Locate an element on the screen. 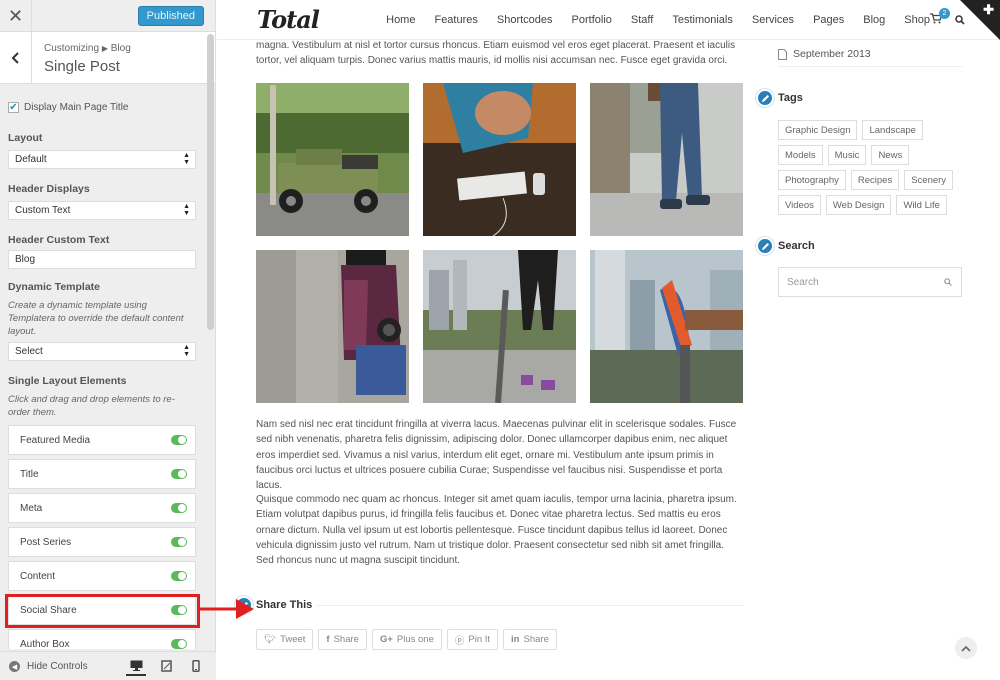  tag-link: Recipes is located at coordinates (875, 180).